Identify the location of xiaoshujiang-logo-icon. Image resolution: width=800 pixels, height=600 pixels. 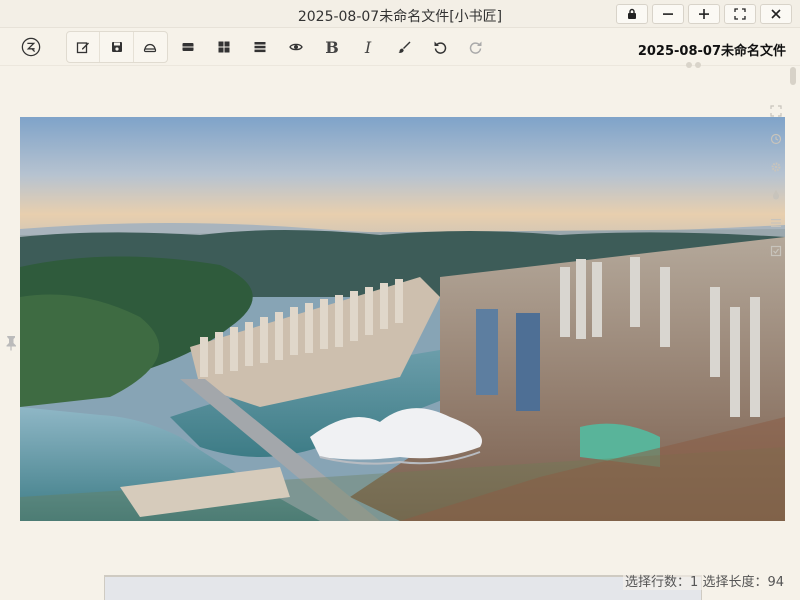
(31, 47).